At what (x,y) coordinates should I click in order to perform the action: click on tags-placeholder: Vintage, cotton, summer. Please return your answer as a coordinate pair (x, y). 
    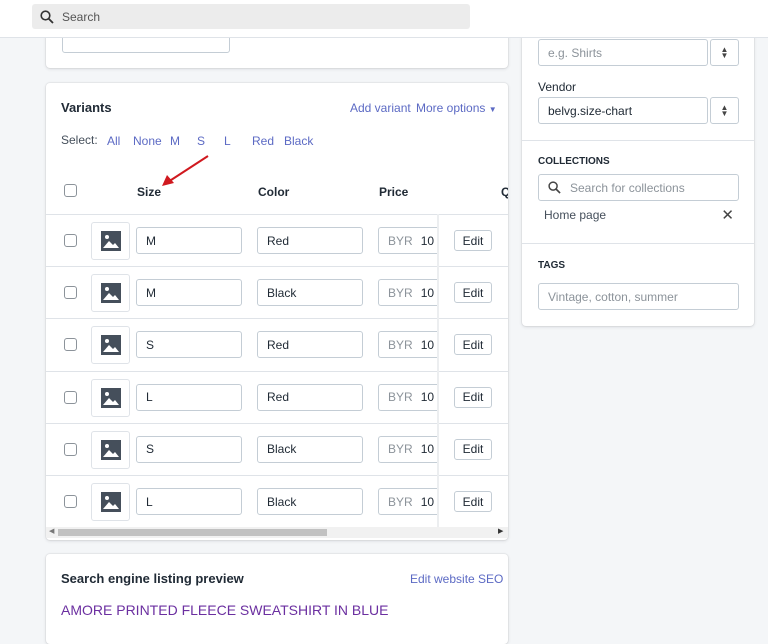
    Looking at the image, I should click on (613, 296).